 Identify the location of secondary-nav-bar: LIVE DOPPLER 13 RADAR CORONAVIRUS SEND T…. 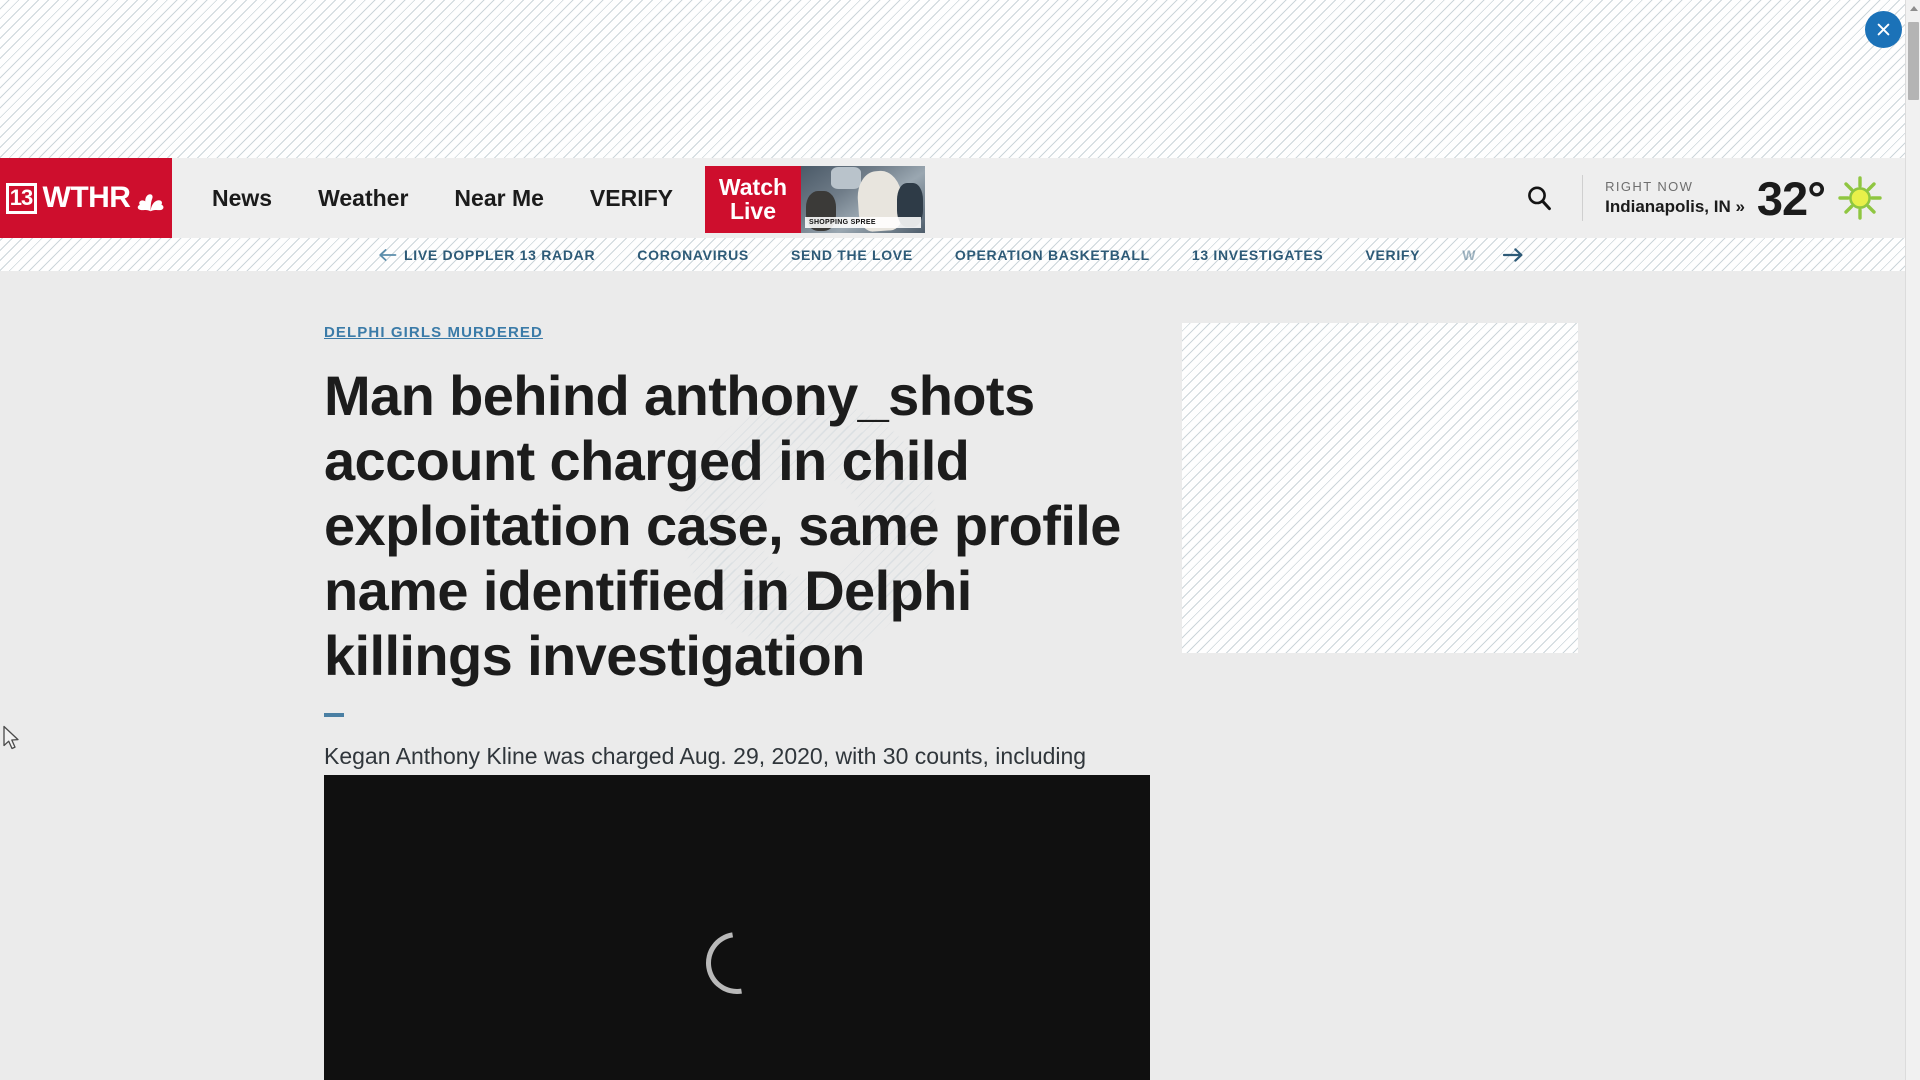
(952, 254).